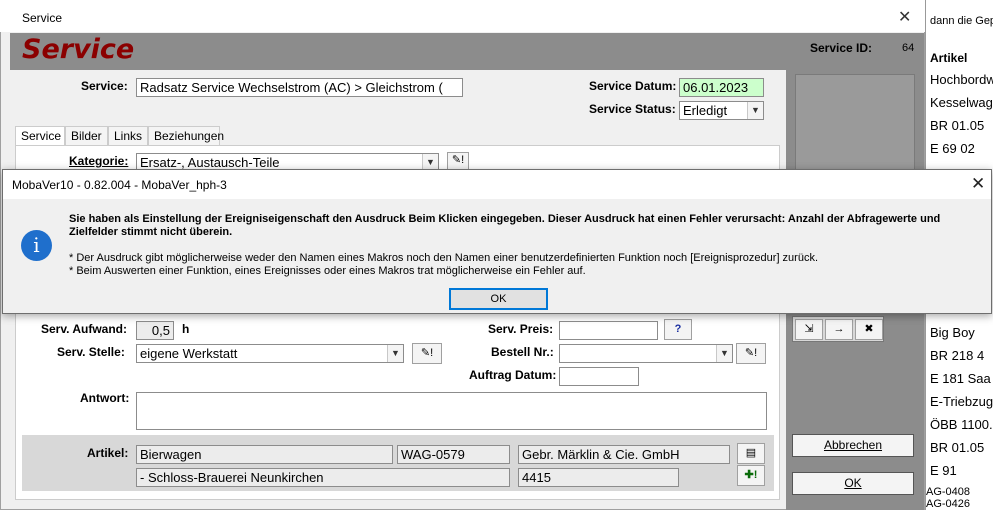  What do you see at coordinates (36, 245) in the screenshot?
I see `info-icon: i` at bounding box center [36, 245].